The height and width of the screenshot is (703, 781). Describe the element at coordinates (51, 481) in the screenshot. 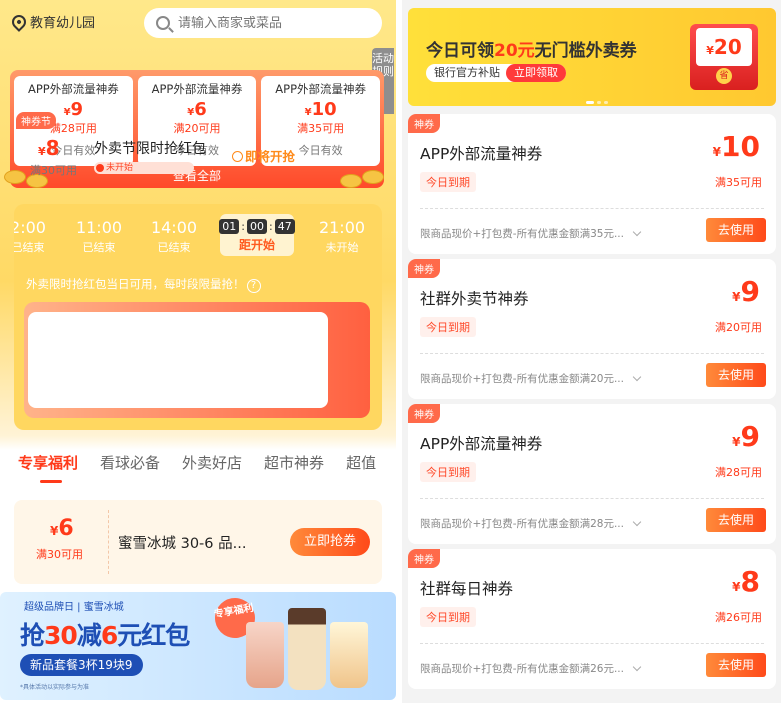

I see `tab-underline` at that location.